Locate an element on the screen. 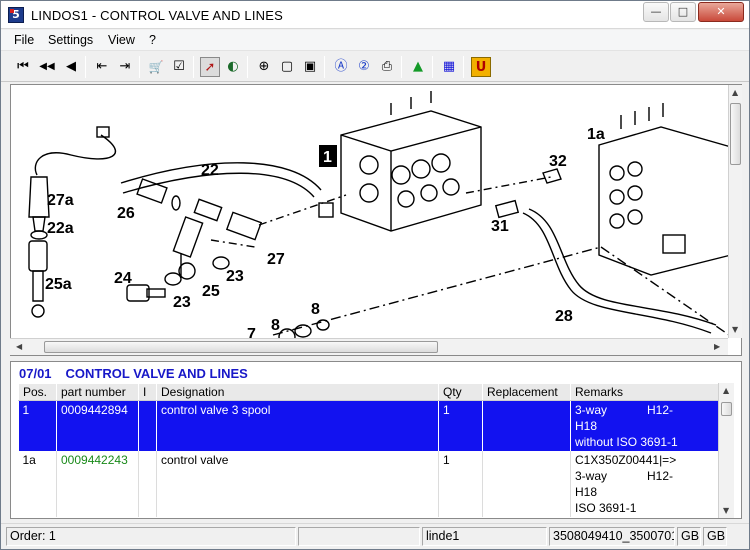  drawing-vertical-thumb is located at coordinates (735, 134).